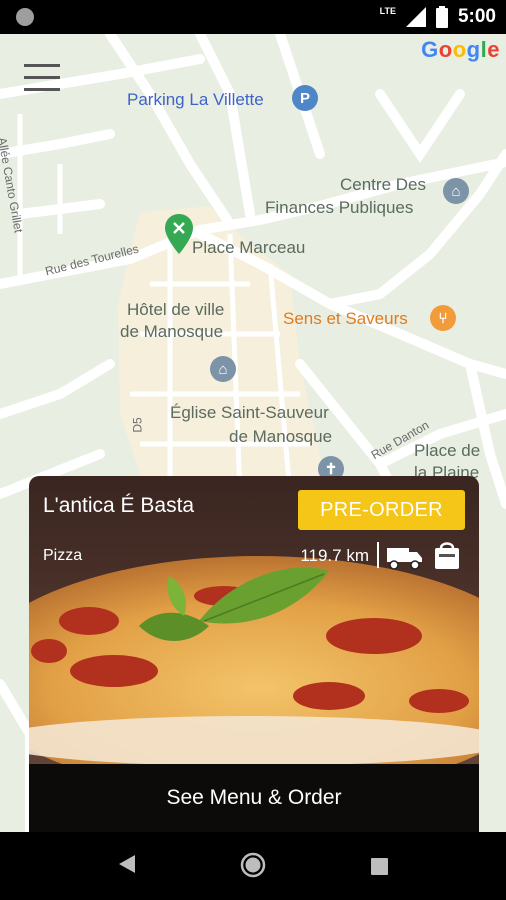 This screenshot has width=506, height=900. What do you see at coordinates (253, 17) in the screenshot?
I see `status-bar: LTE 5:00` at bounding box center [253, 17].